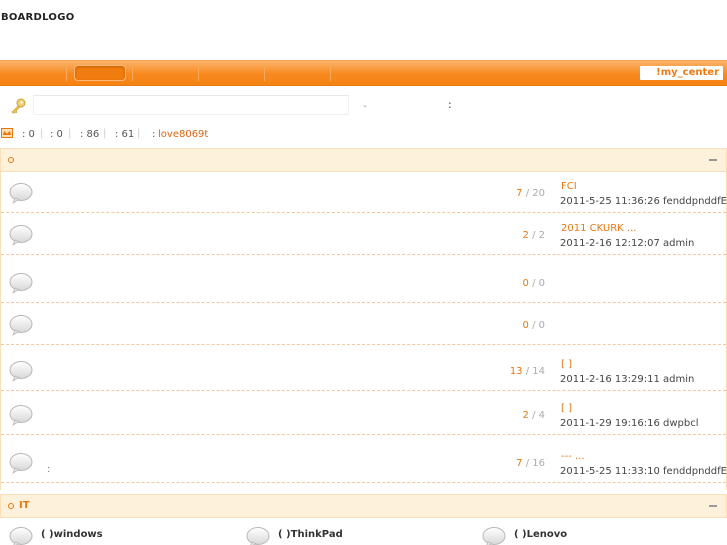  Describe the element at coordinates (681, 73) in the screenshot. I see `my-center-link: !my_center` at that location.